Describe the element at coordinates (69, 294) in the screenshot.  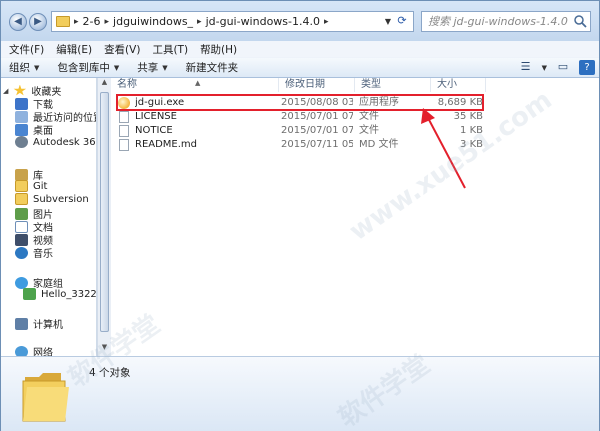
I see `sidebar-item-label: Hello_3322 (HEL` at that location.